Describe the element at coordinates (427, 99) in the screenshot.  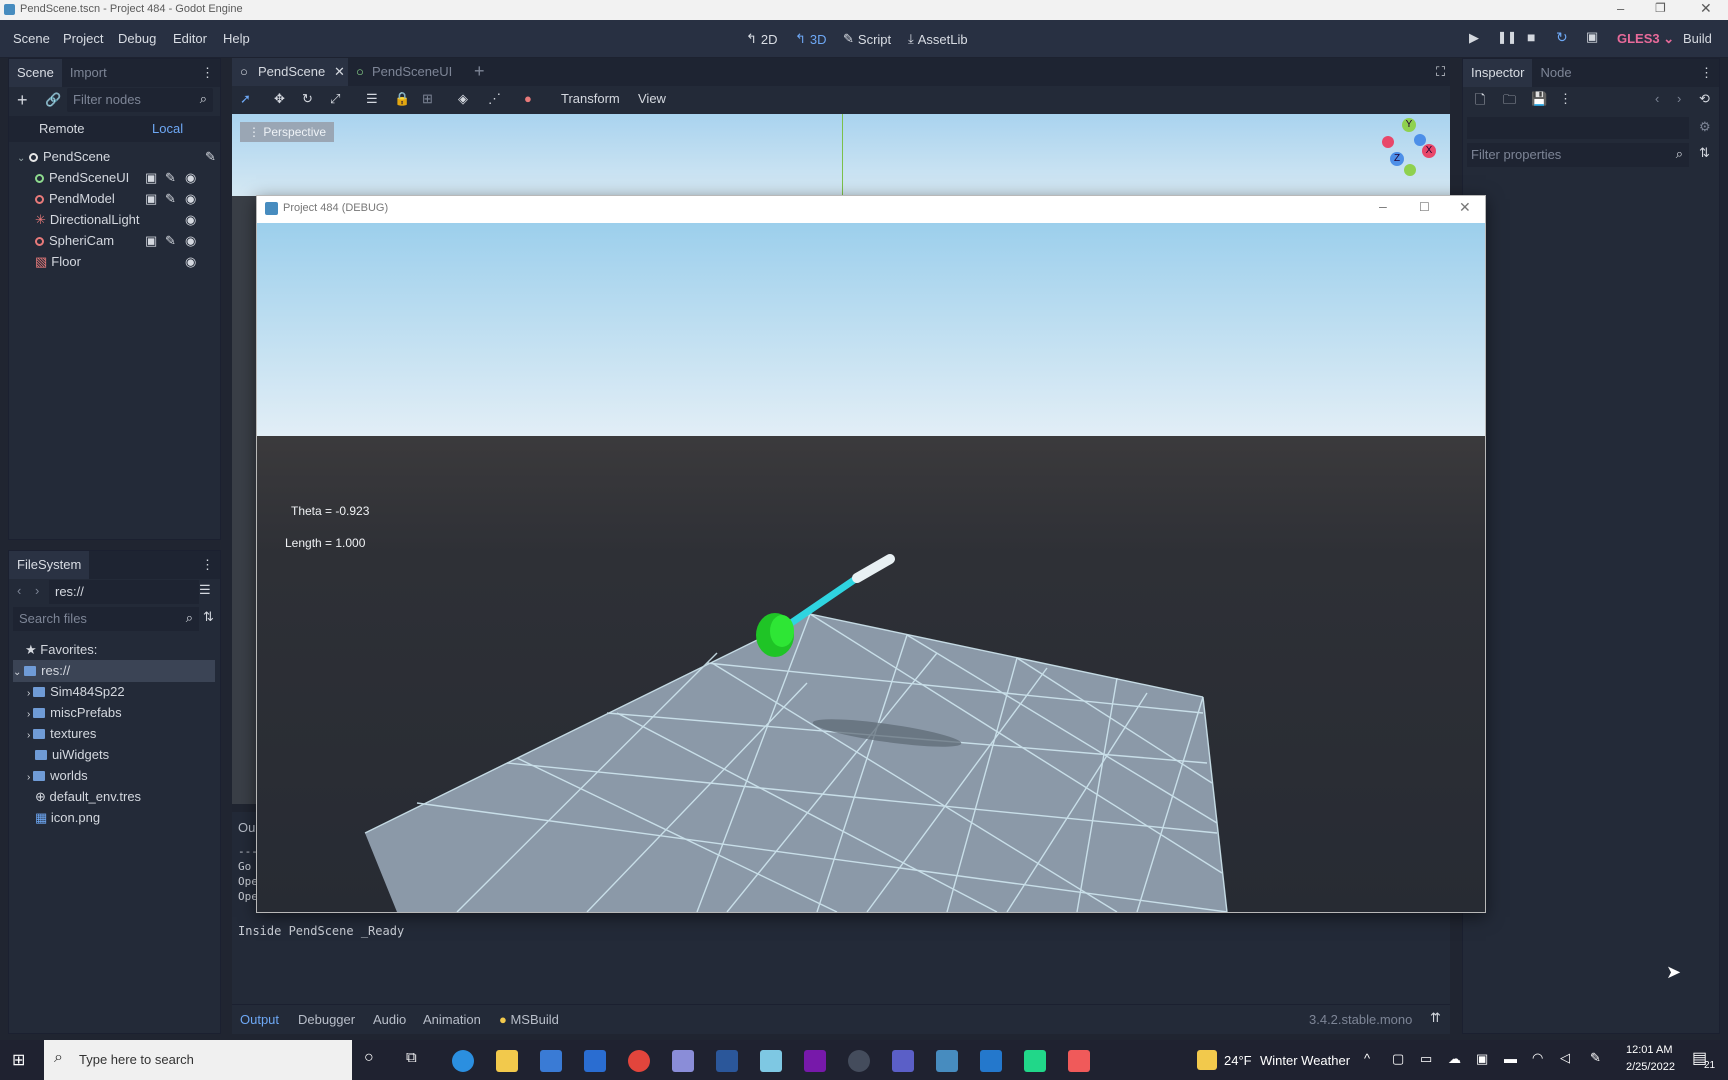
I see `group-icon: ⊞` at that location.